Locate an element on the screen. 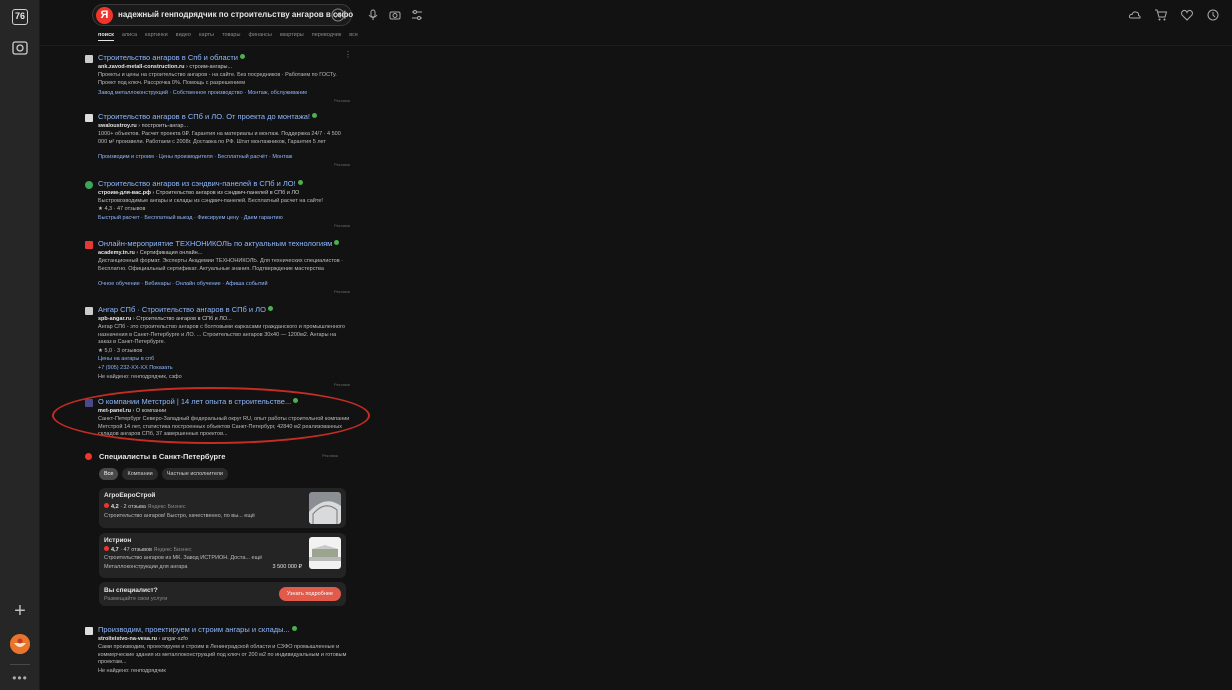 The image size is (1232, 690). missing-terms: Не найдено: генподрядчик is located at coordinates (132, 671).